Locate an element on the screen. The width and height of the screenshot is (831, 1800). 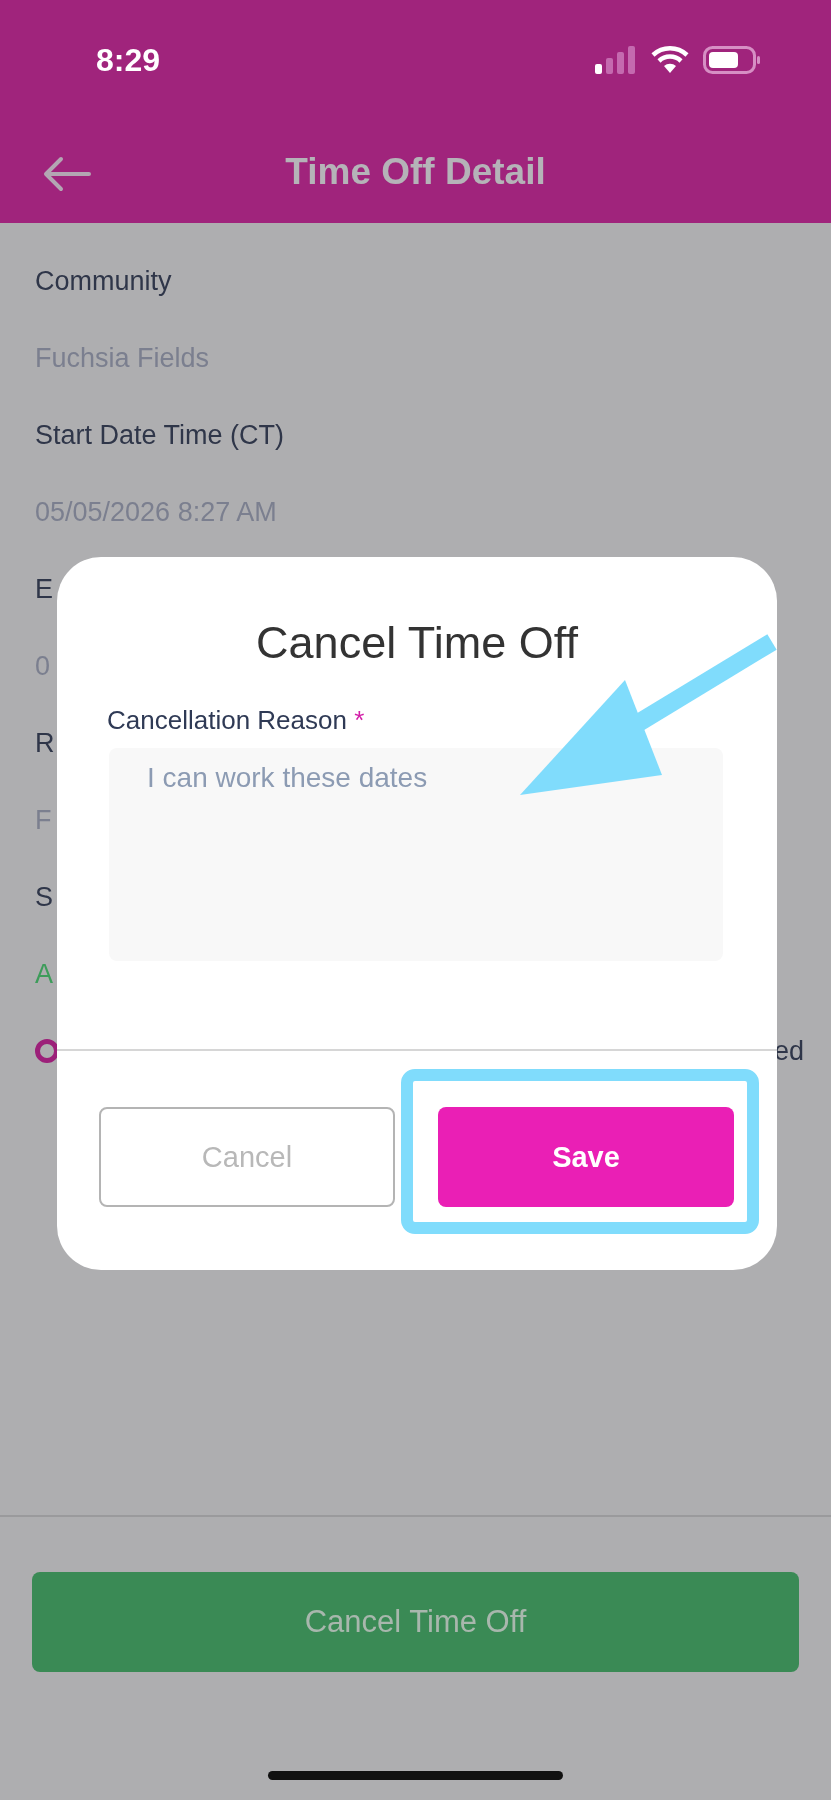
battery-icon is located at coordinates (732, 60).